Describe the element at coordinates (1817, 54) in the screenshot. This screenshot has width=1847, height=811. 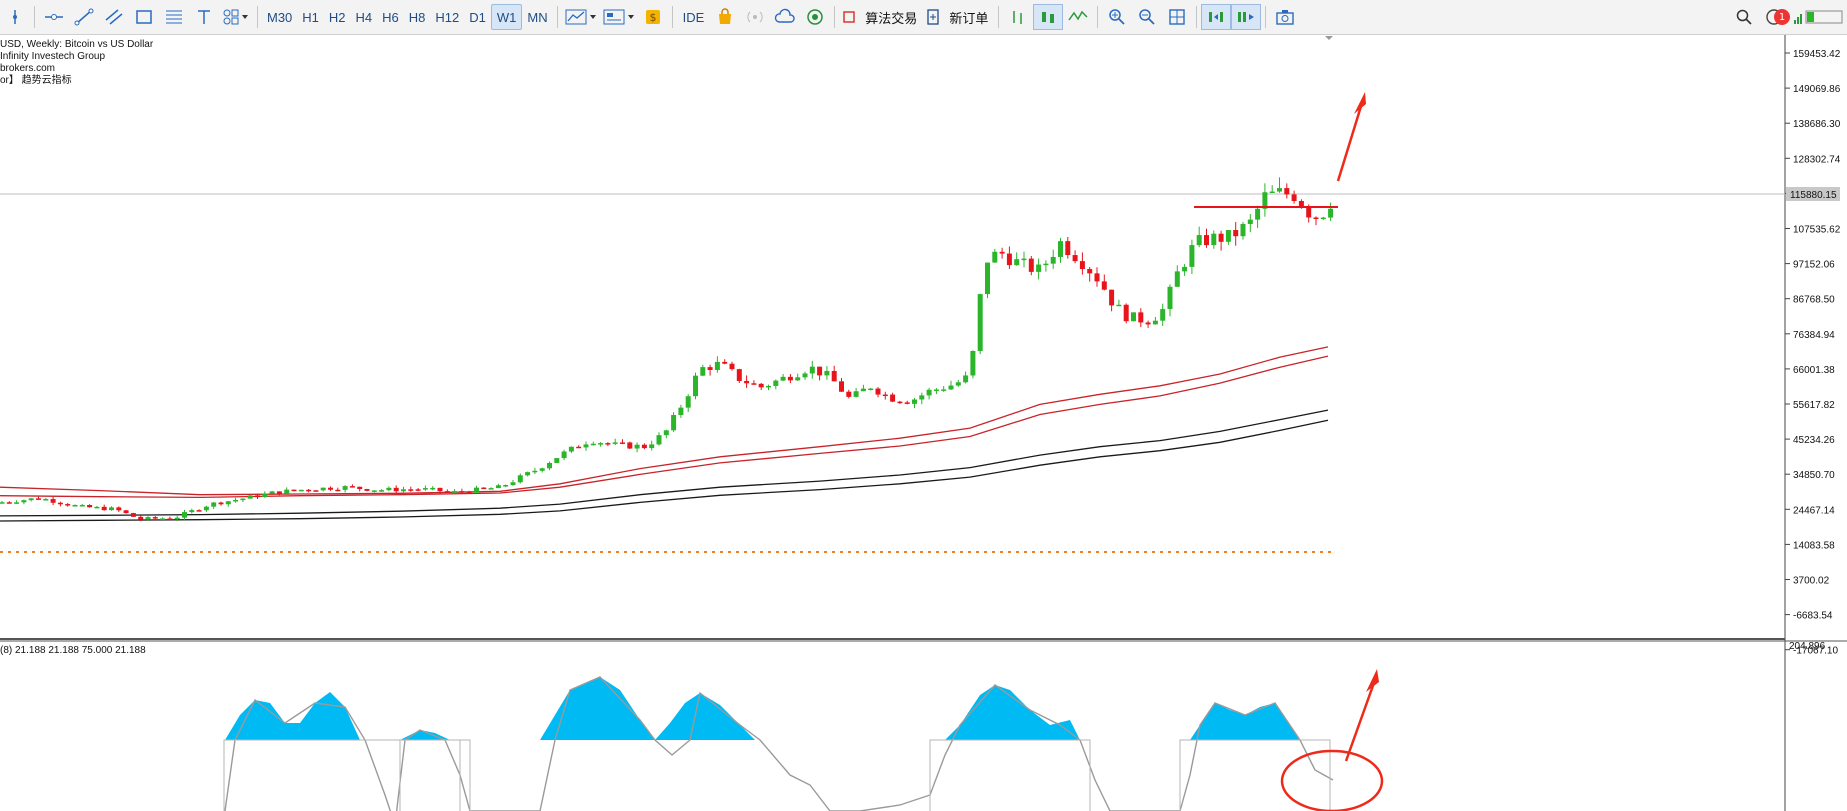
I see `price-tick-label: 159453.42` at that location.